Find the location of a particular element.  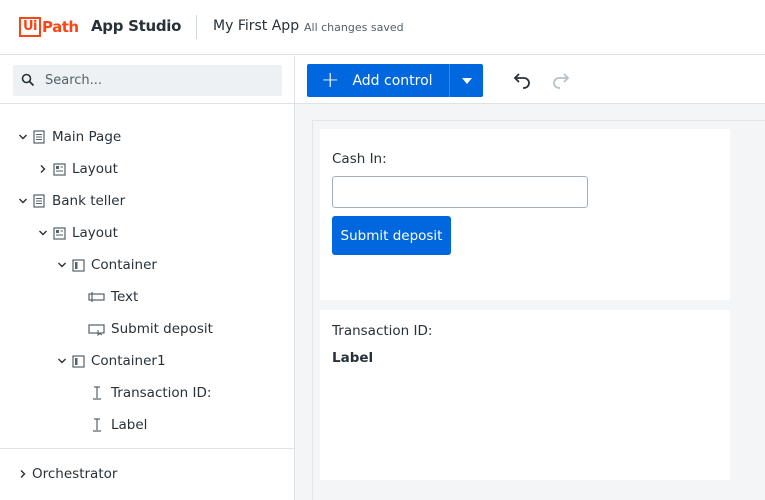

tree-item-transaction-id: Transaction ID: is located at coordinates (149, 393).